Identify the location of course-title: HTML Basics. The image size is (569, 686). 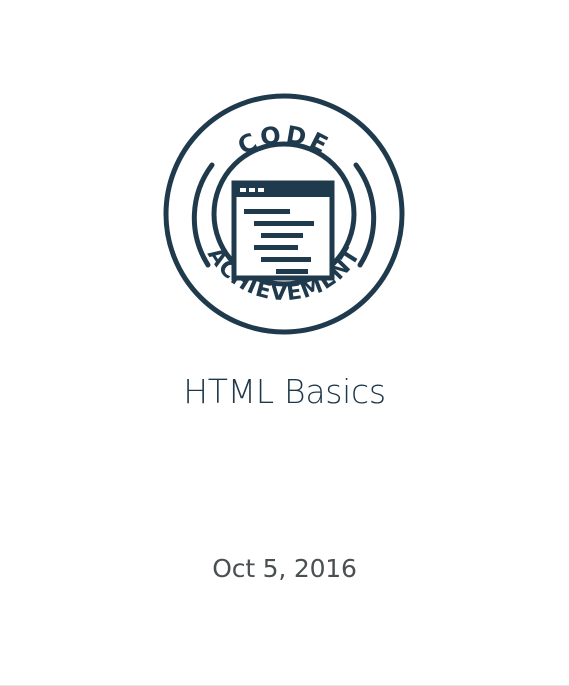
(284, 391).